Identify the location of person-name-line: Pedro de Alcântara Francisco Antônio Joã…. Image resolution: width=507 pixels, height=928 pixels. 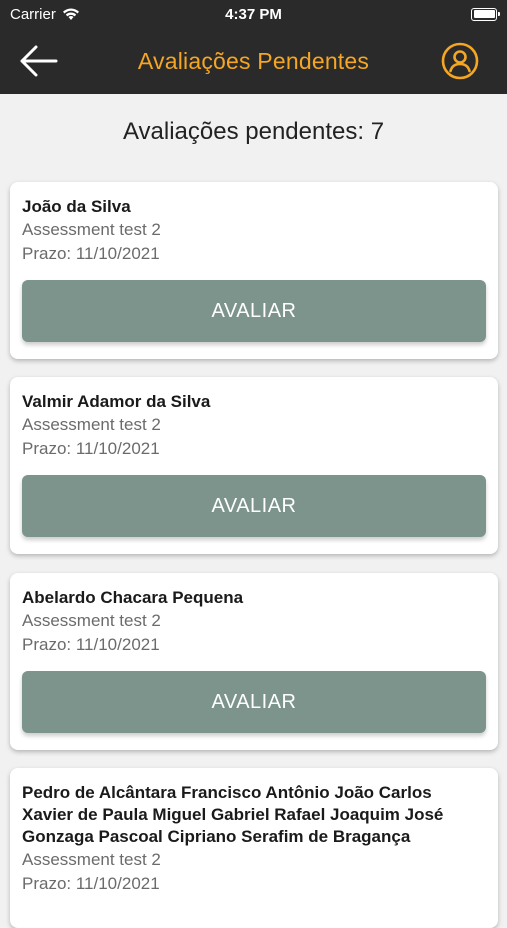
(227, 792).